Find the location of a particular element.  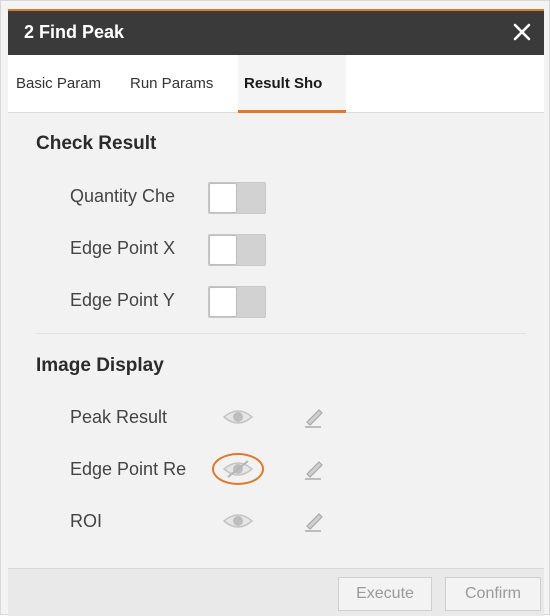

edge-point-x-toggle is located at coordinates (237, 250).